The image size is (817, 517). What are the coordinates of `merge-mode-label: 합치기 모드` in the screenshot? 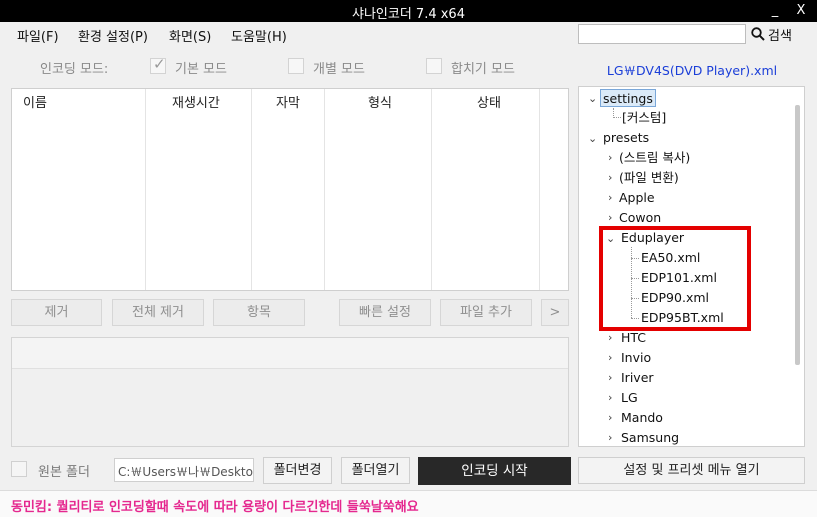 It's located at (483, 69).